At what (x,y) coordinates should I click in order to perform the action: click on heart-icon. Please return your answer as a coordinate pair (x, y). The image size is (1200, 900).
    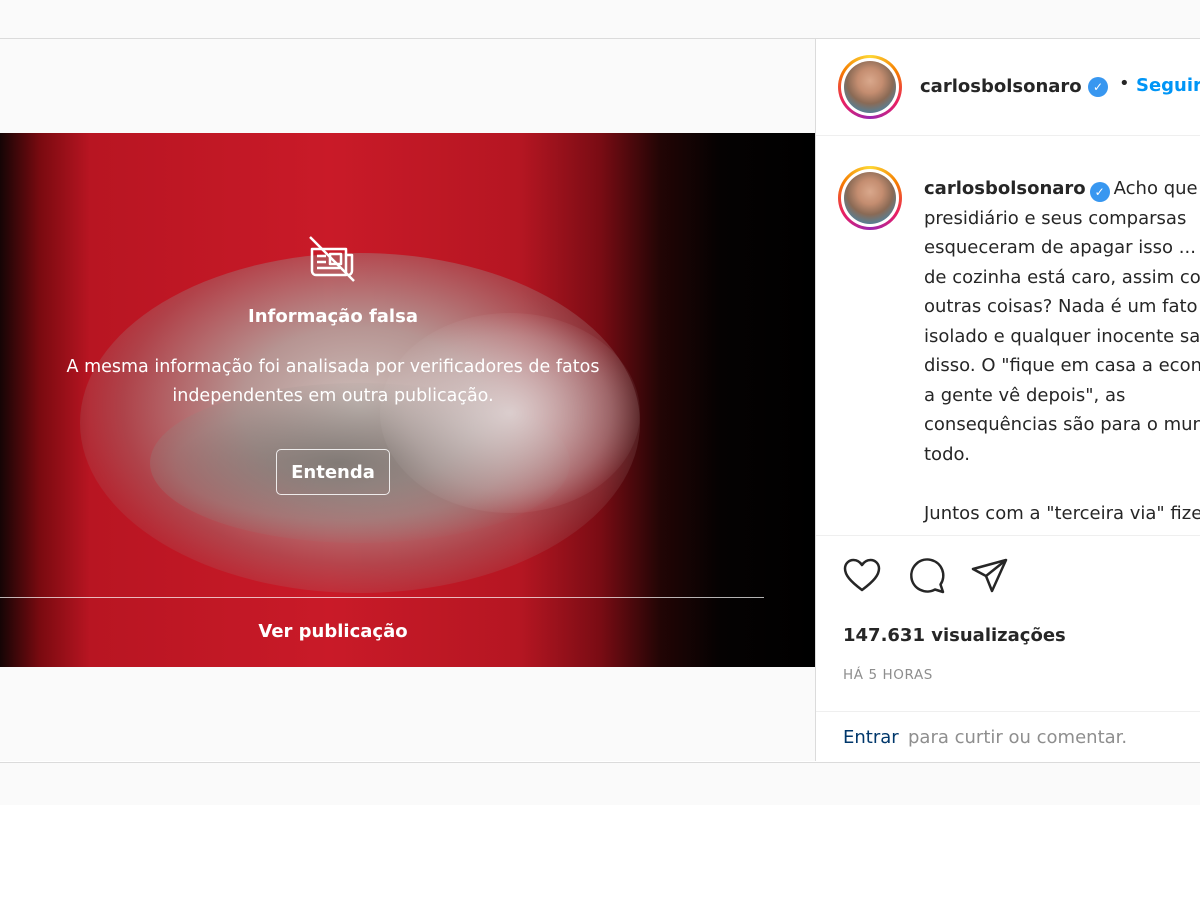
    Looking at the image, I should click on (862, 576).